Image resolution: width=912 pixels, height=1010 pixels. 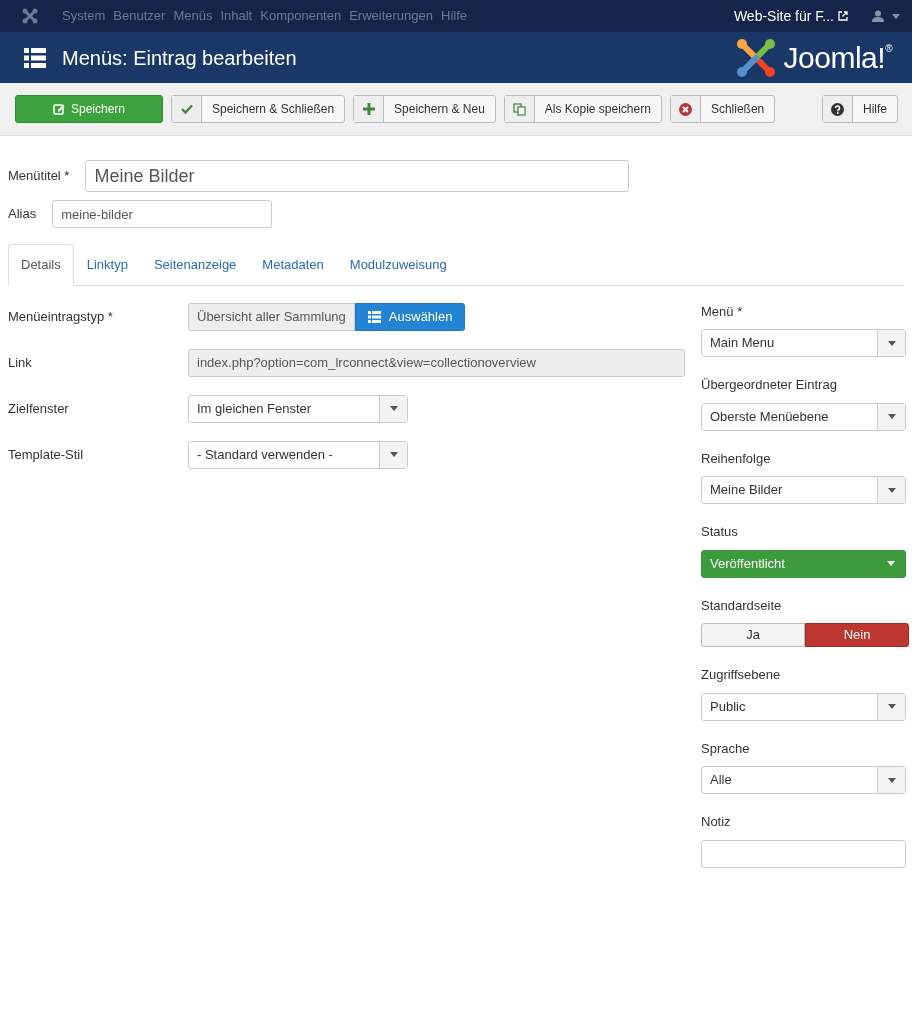 I want to click on tab: Linktyp, so click(x=107, y=265).